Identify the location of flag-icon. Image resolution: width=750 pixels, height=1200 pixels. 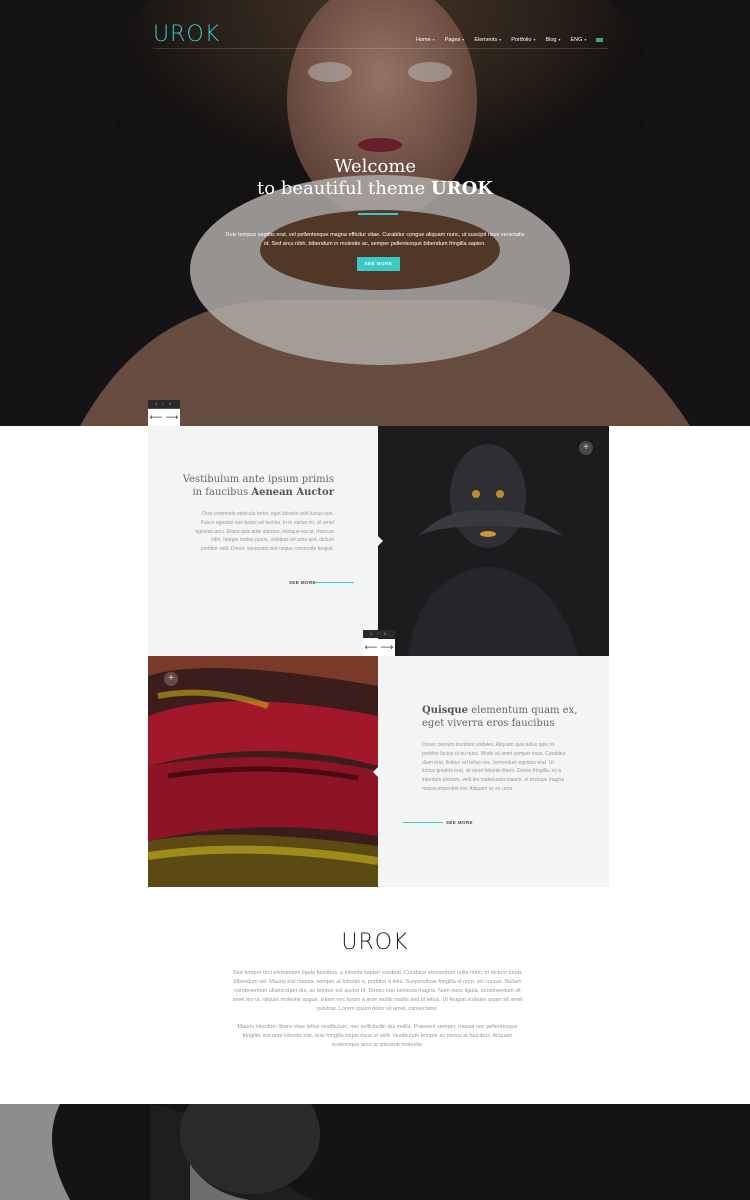
(599, 40).